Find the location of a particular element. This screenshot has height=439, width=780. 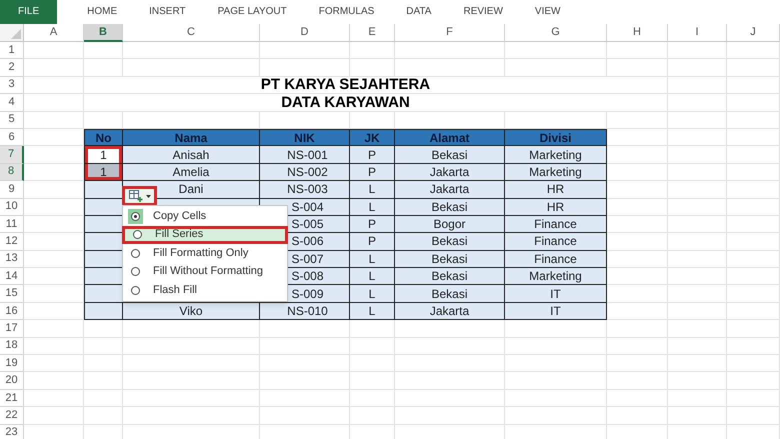

column-header: H is located at coordinates (637, 33).